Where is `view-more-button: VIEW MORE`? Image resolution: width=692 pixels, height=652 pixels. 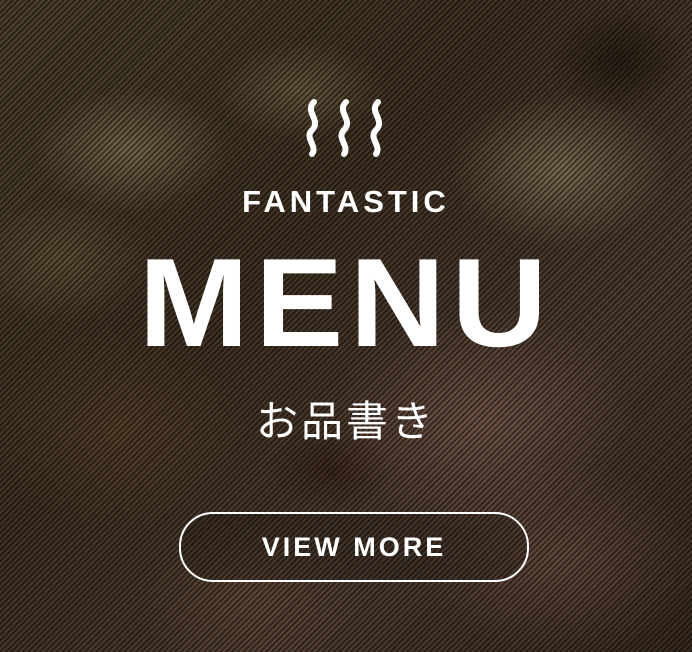 view-more-button: VIEW MORE is located at coordinates (354, 547).